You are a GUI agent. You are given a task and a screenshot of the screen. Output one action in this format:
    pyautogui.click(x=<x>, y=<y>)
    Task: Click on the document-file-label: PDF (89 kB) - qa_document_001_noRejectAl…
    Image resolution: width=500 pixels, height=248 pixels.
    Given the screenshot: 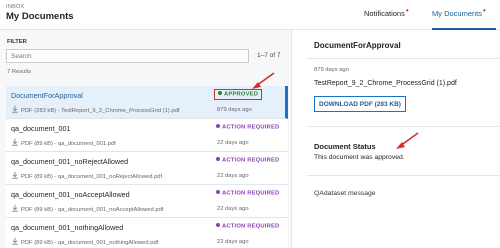 What is the action you would take?
    pyautogui.click(x=92, y=177)
    